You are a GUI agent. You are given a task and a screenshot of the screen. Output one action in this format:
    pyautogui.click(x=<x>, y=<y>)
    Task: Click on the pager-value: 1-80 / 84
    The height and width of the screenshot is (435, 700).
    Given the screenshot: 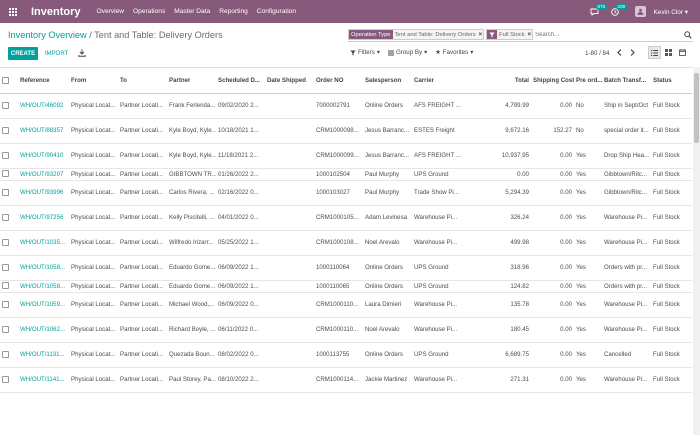 What is the action you would take?
    pyautogui.click(x=597, y=53)
    